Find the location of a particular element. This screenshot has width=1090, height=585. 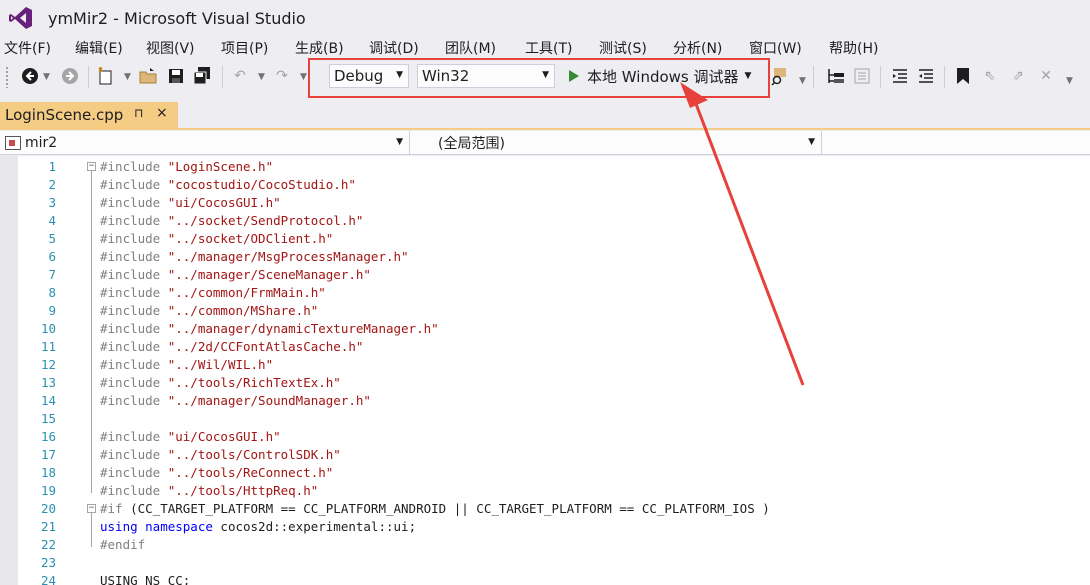

menu-help: 帮助(H) is located at coordinates (853, 48).